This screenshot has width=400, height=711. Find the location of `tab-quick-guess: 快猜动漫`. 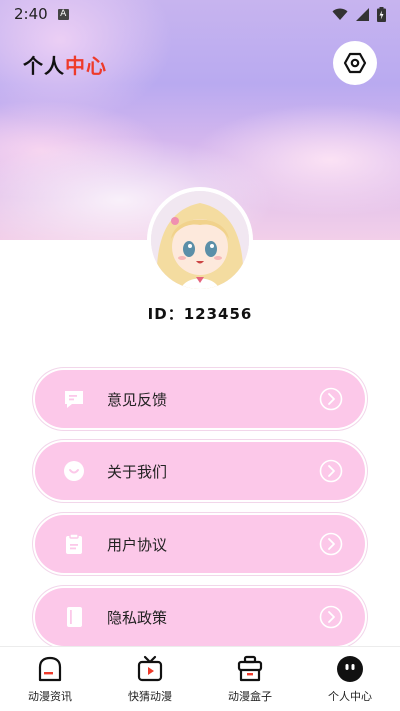

tab-quick-guess: 快猜动漫 is located at coordinates (150, 679).